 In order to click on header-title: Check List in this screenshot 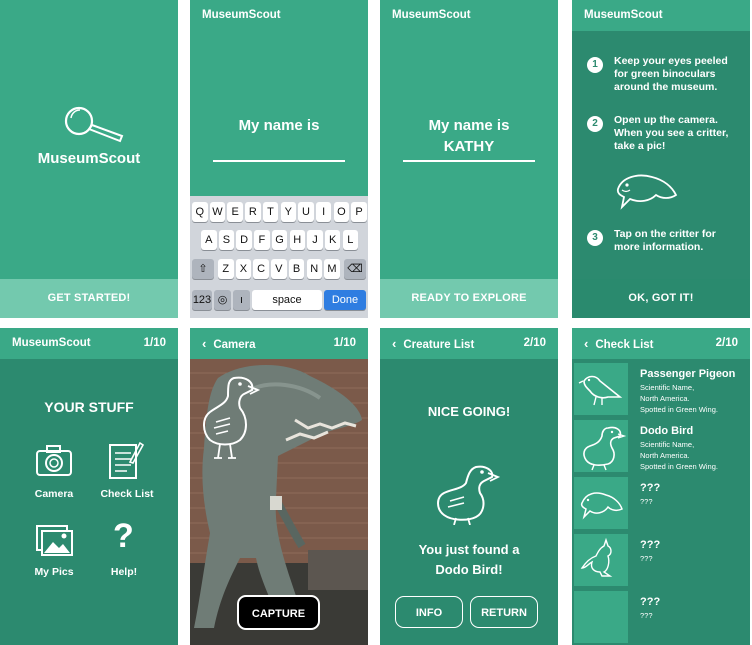, I will do `click(624, 345)`.